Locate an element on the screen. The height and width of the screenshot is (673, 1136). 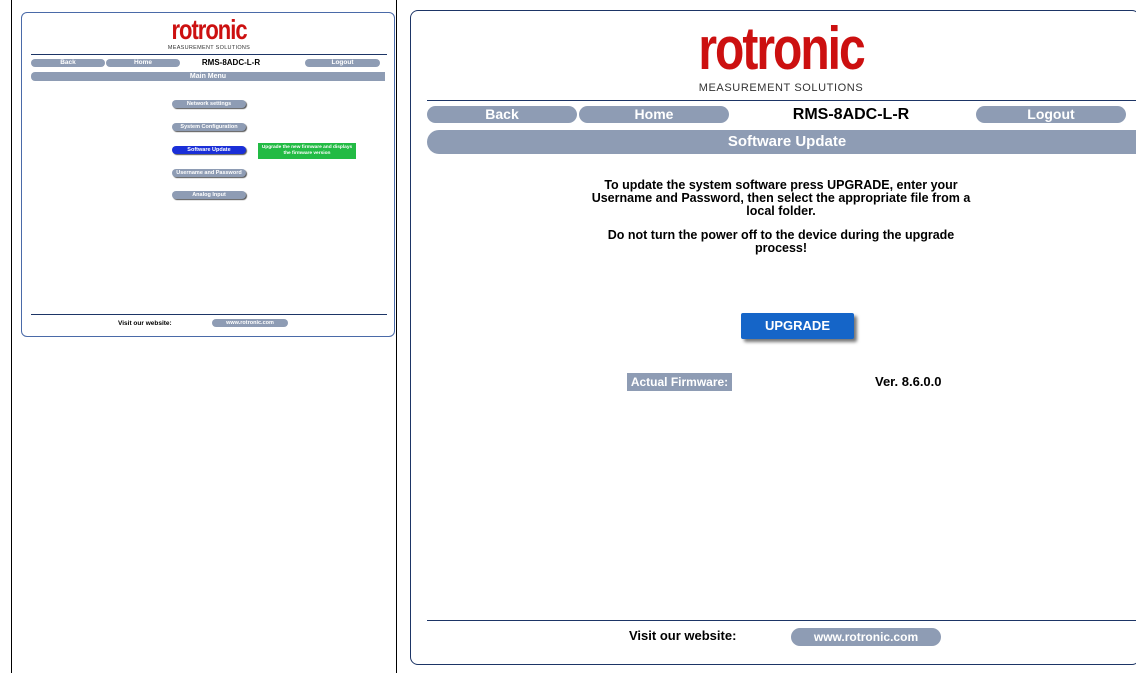
upgrade-button: UPGRADE is located at coordinates (797, 326).